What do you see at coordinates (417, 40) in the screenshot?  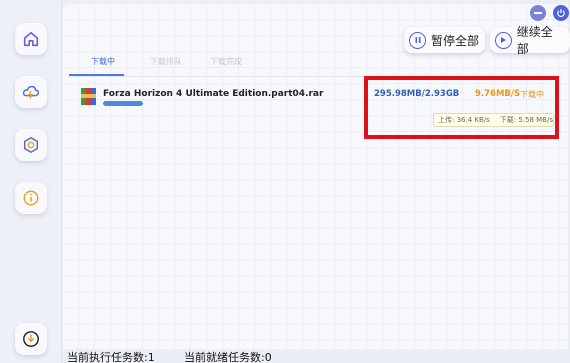 I see `pause-icon` at bounding box center [417, 40].